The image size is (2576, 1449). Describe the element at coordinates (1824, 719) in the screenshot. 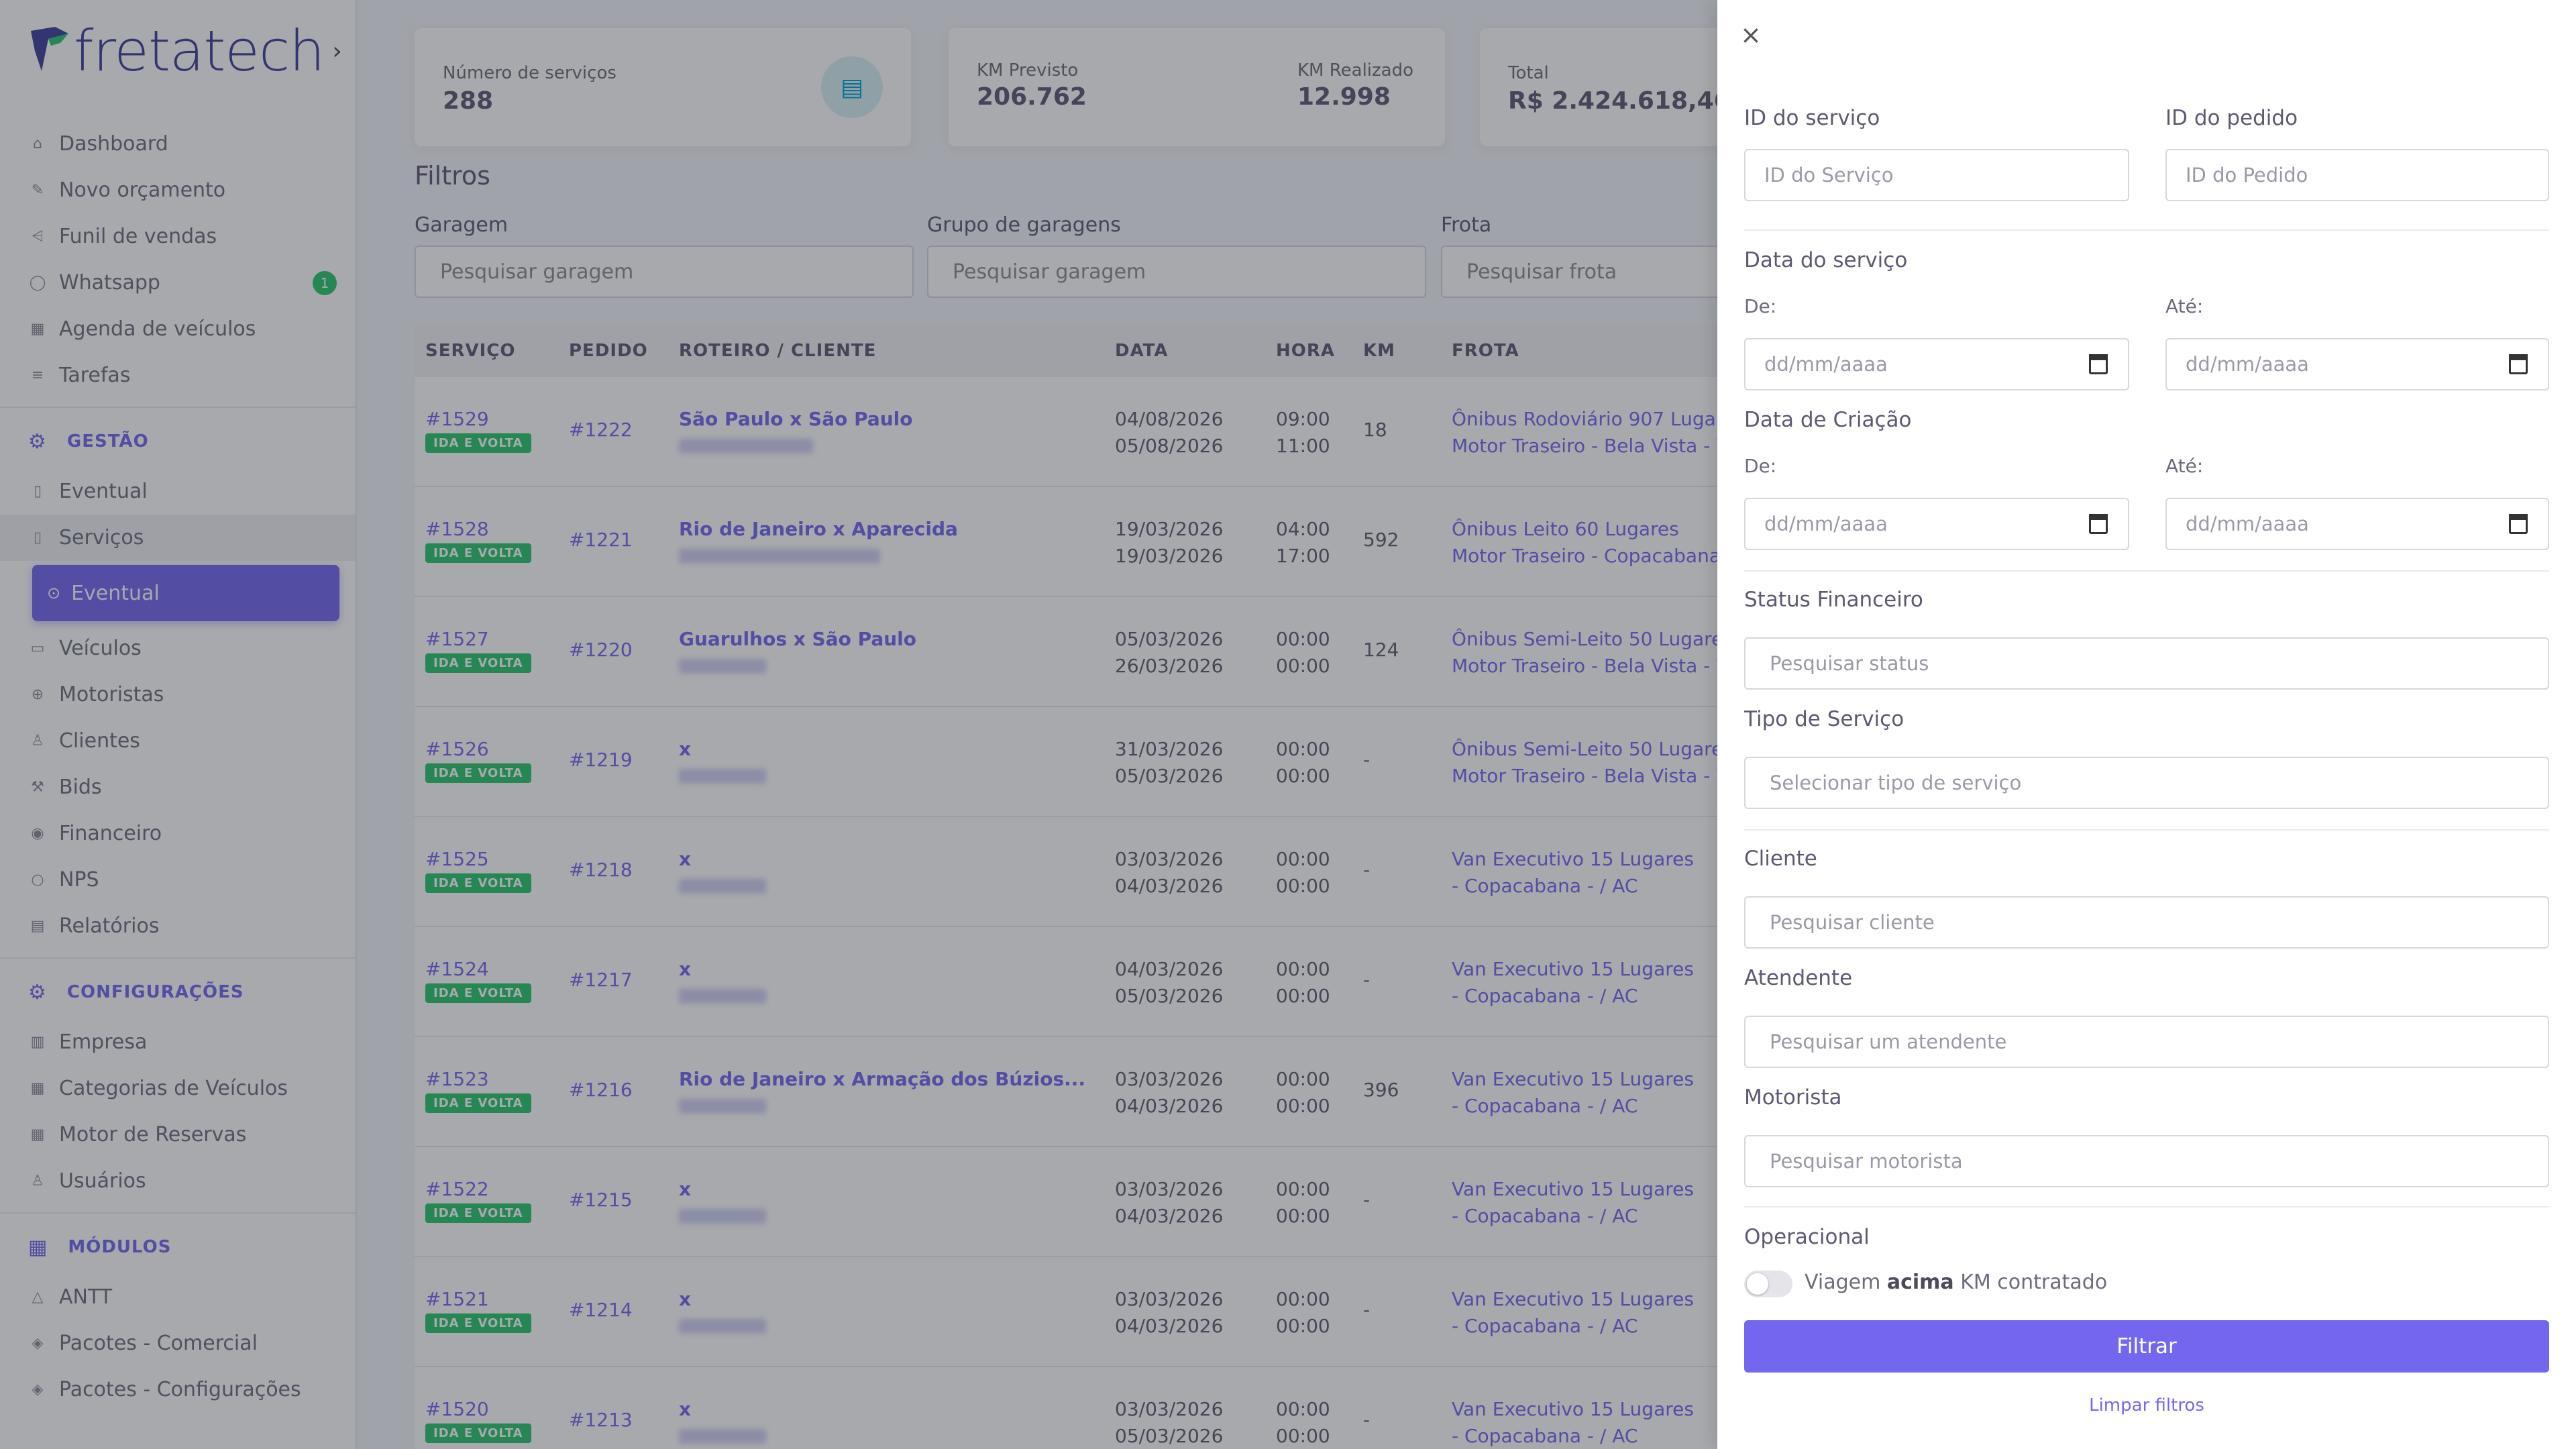

I see `field-label: Tipo de Serviço` at that location.